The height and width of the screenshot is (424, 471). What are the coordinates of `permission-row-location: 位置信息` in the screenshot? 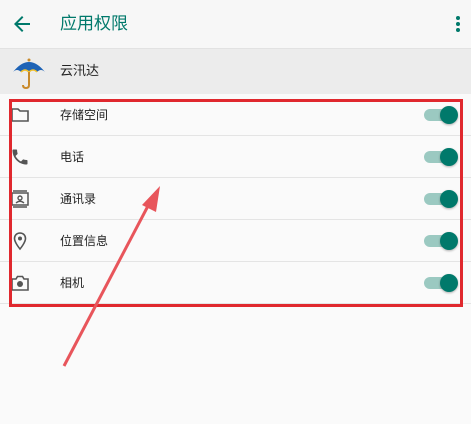 It's located at (235, 241).